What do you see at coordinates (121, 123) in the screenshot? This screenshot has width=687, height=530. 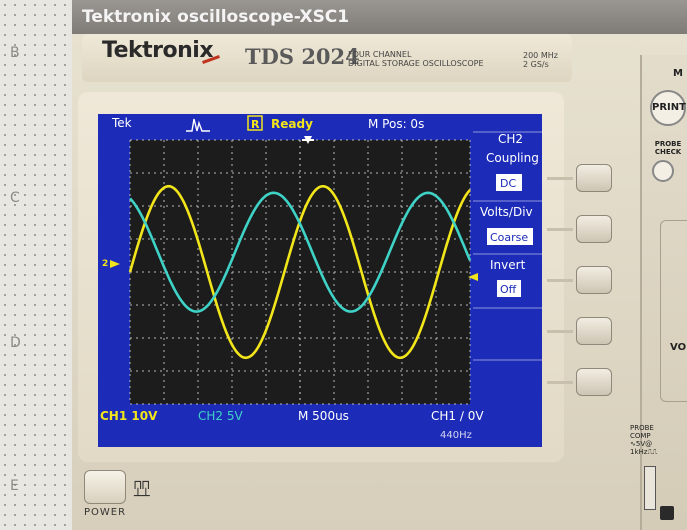 I see `display-brand: Tek` at bounding box center [121, 123].